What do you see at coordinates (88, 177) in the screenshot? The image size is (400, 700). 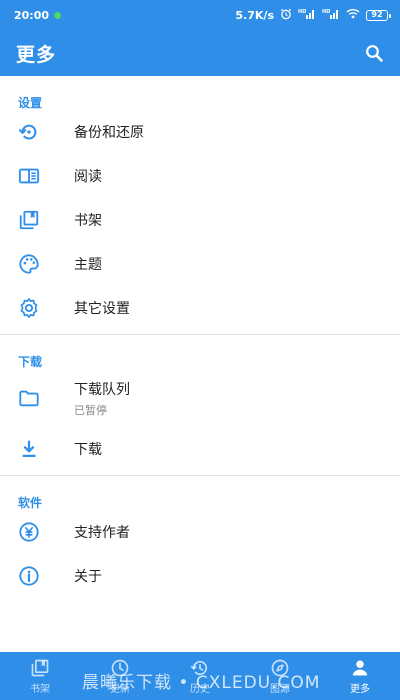 I see `list-item-label: 阅读` at bounding box center [88, 177].